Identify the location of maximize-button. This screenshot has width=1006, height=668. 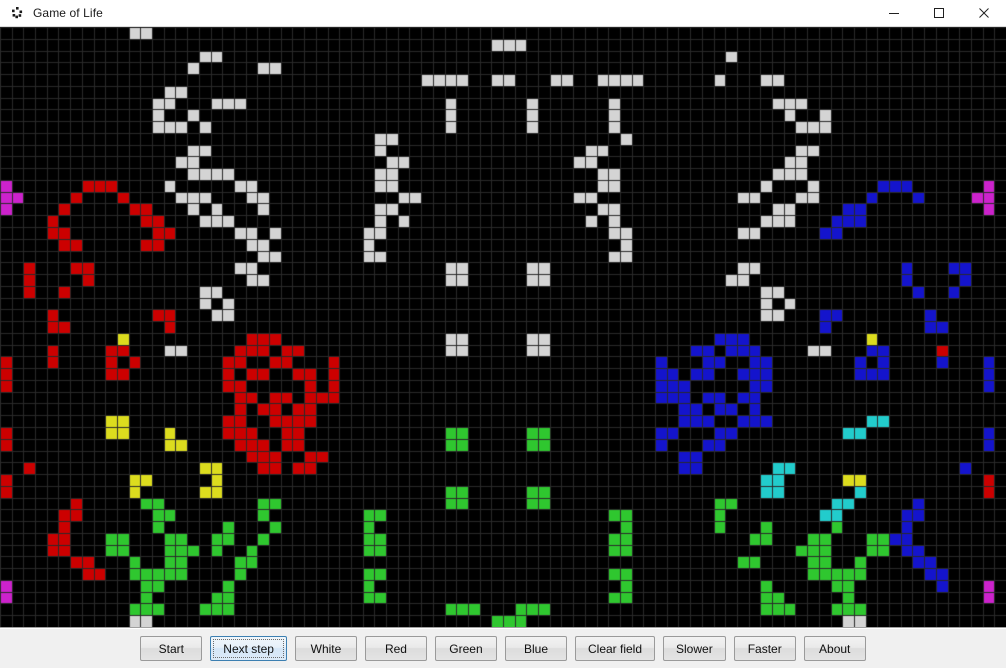
(938, 13).